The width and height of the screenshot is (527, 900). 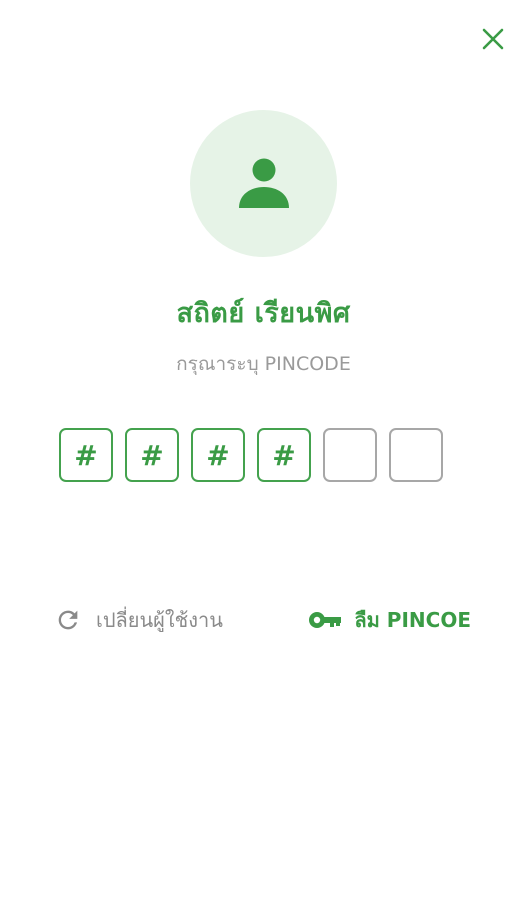 What do you see at coordinates (412, 620) in the screenshot?
I see `forgot-pin-label: ลืม PINCOE` at bounding box center [412, 620].